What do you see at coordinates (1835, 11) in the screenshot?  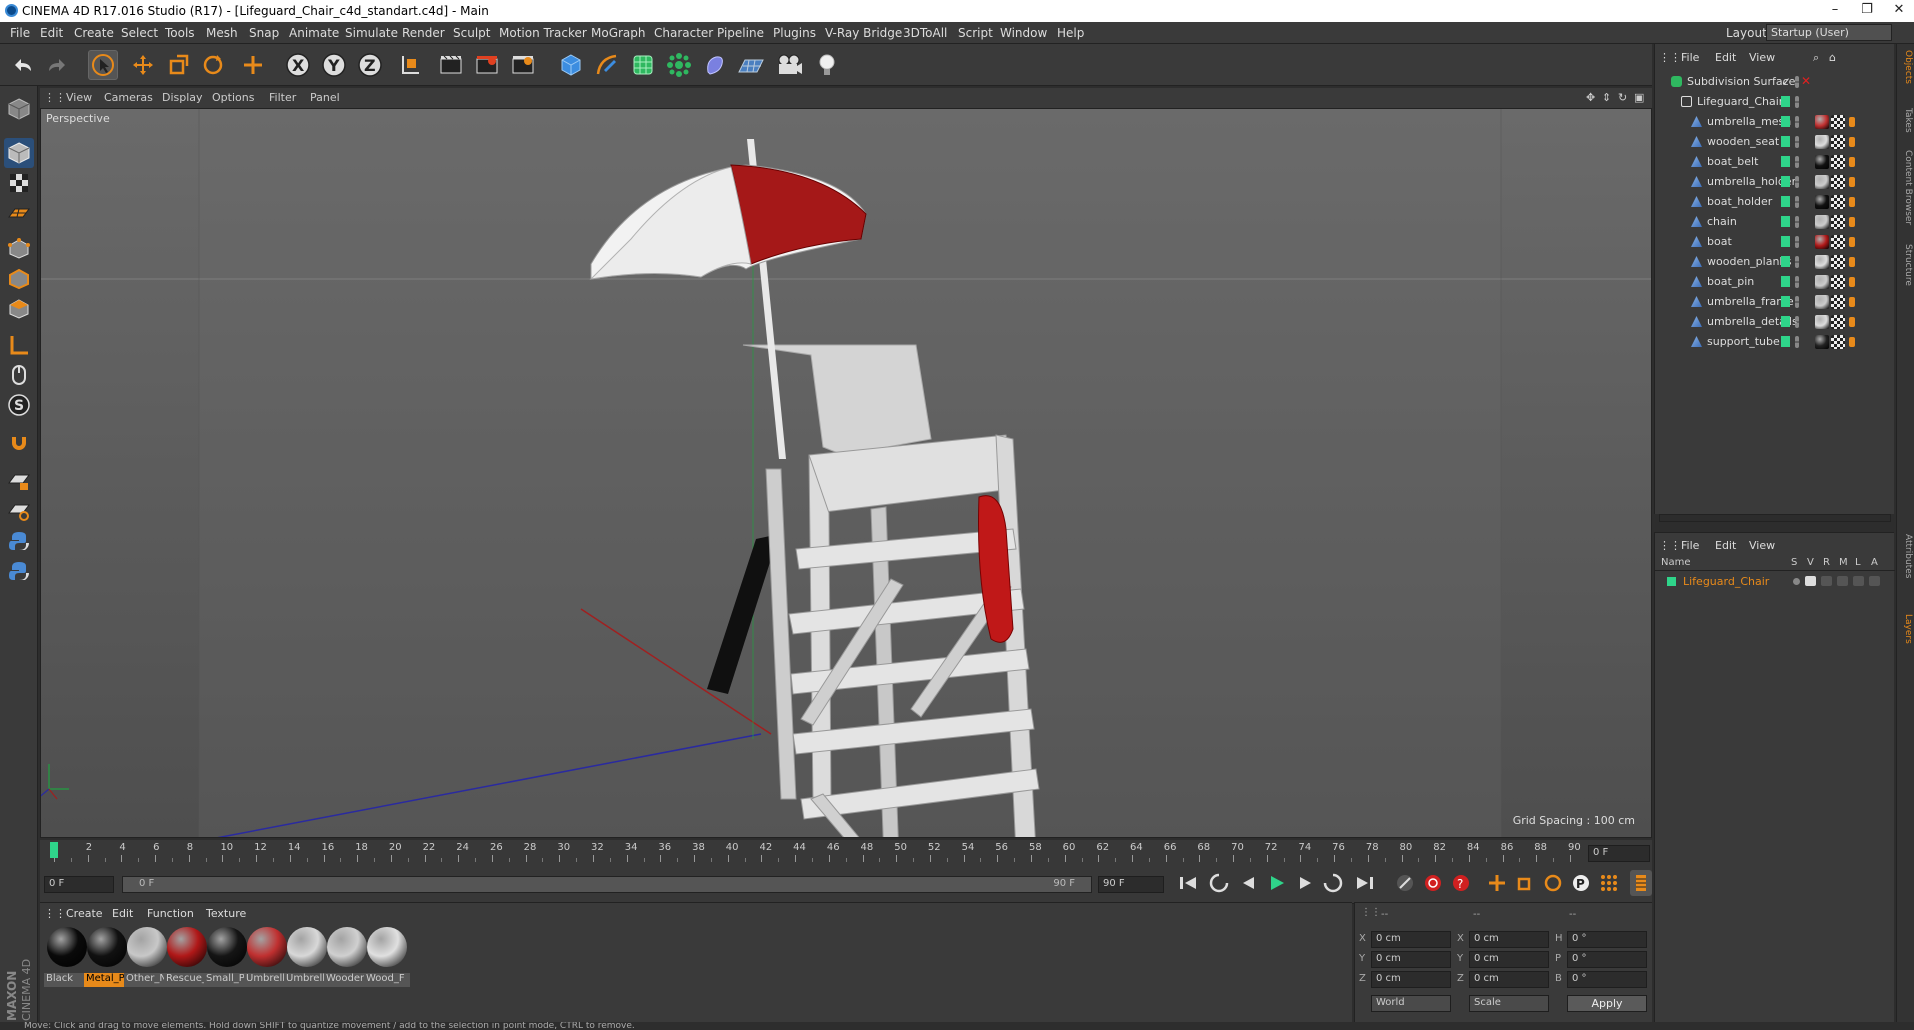 I see `minimize-button: –` at bounding box center [1835, 11].